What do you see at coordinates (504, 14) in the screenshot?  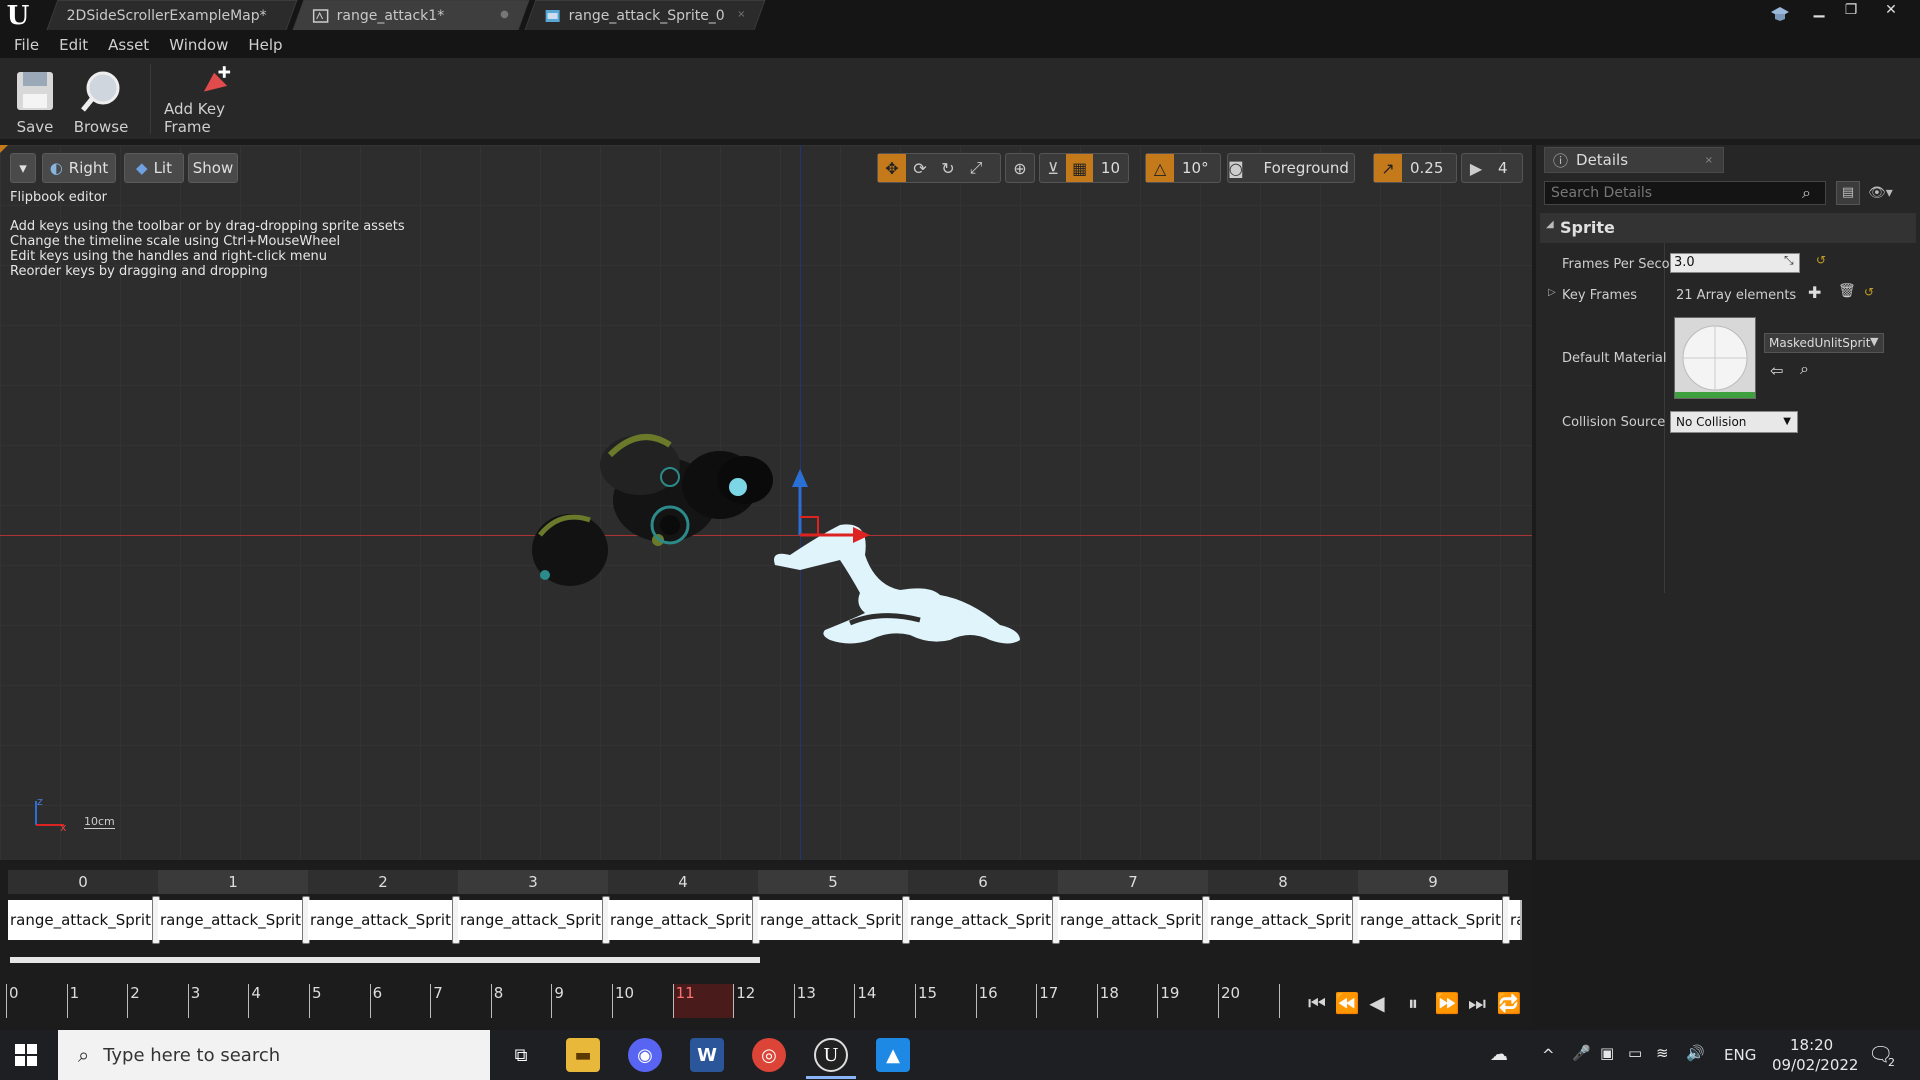 I see `close-tab-icon: ●` at bounding box center [504, 14].